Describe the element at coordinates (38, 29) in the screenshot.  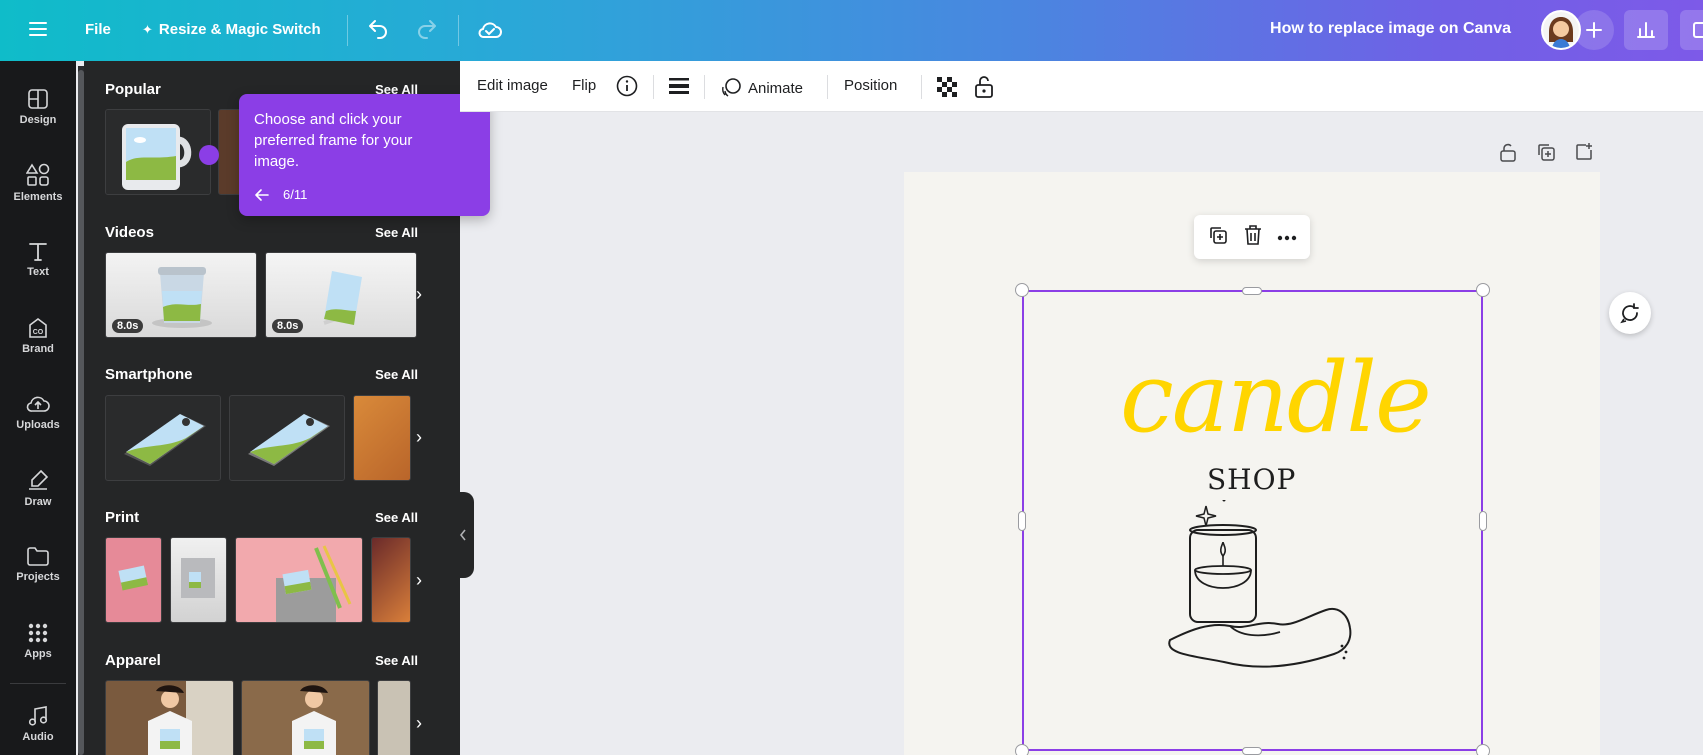
I see `menu-icon` at that location.